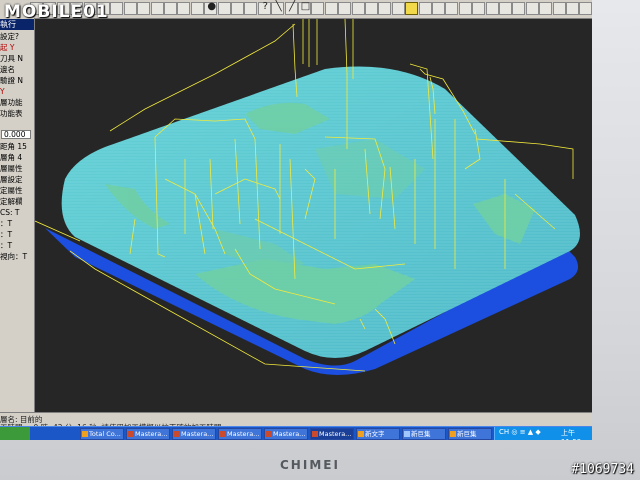 Image resolution: width=640 pixels, height=480 pixels. Describe the element at coordinates (318, 8) in the screenshot. I see `tool-22-icon` at that location.